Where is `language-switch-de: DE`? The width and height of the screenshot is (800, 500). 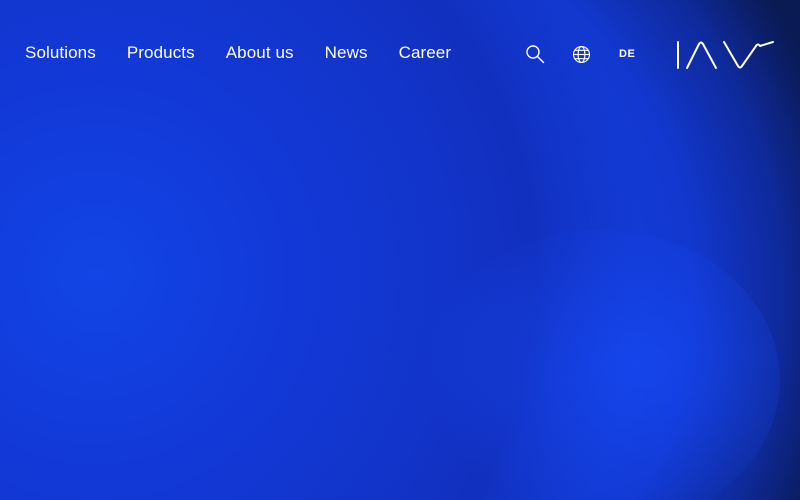
language-switch-de: DE is located at coordinates (627, 54).